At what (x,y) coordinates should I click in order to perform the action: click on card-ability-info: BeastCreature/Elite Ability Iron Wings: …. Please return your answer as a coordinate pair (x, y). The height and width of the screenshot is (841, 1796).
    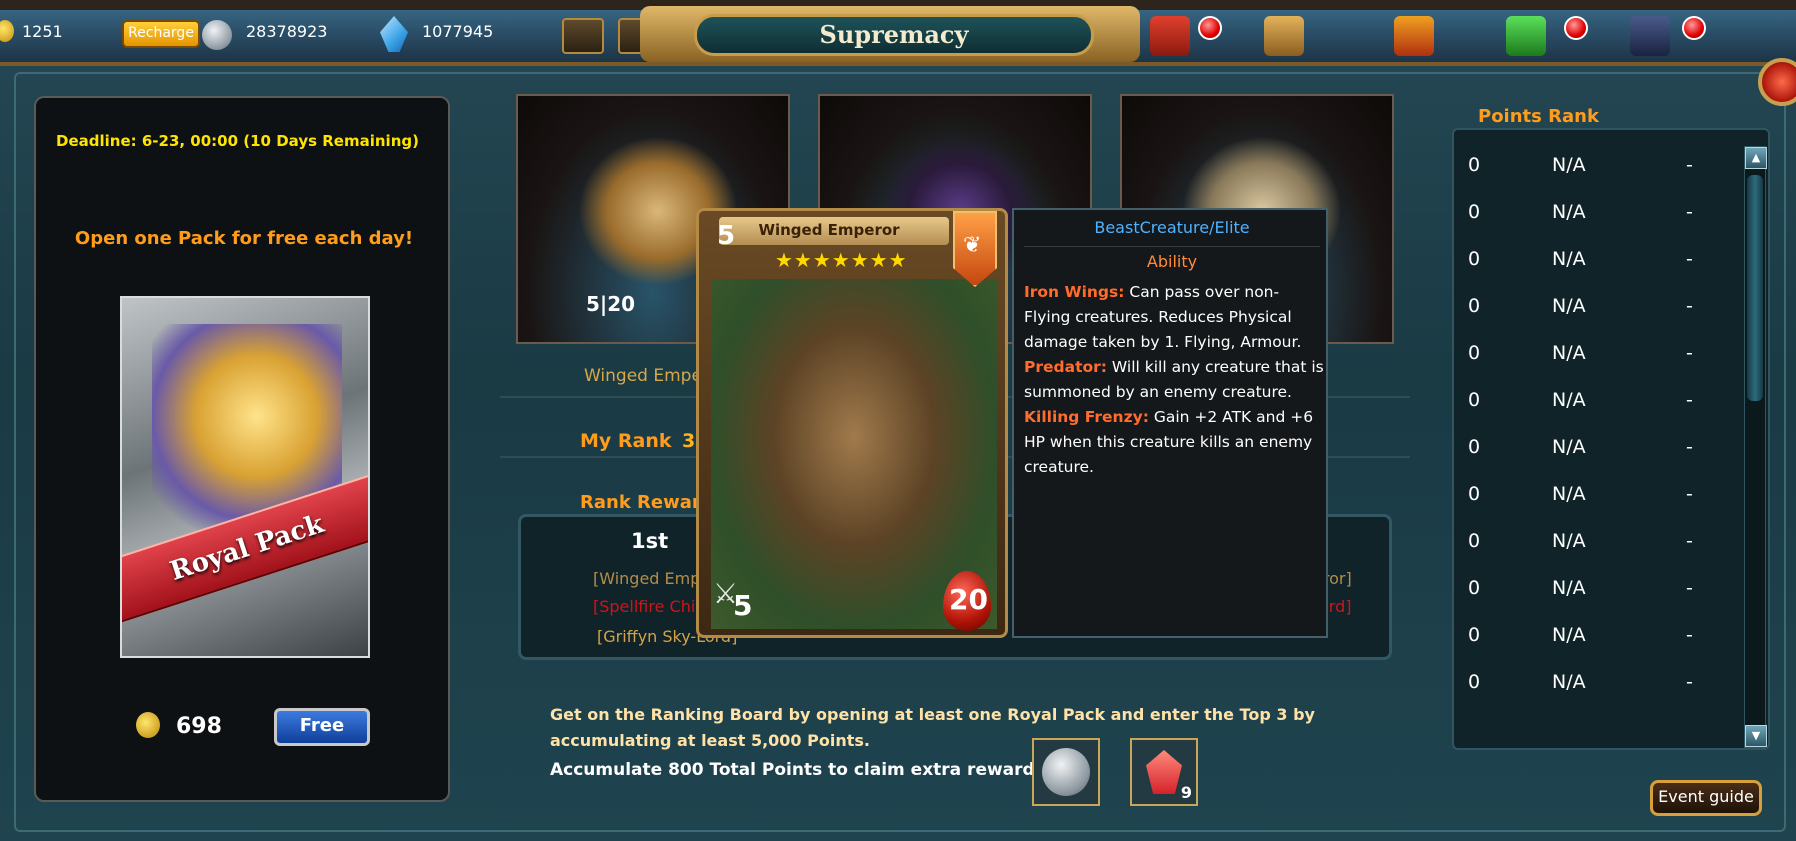
    Looking at the image, I should click on (1170, 423).